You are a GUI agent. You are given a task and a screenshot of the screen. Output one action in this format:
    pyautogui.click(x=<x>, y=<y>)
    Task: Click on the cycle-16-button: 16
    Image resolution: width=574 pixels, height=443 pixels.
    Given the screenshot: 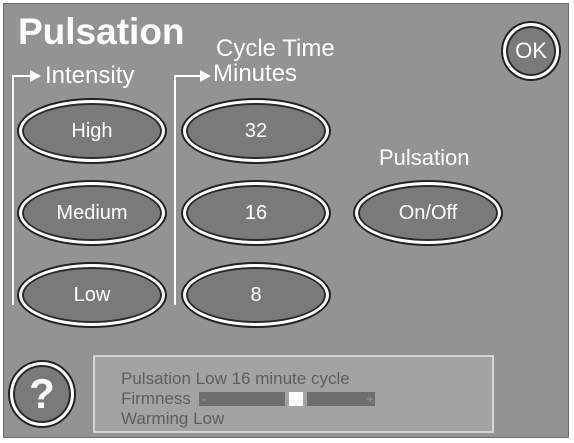 What is the action you would take?
    pyautogui.click(x=256, y=213)
    